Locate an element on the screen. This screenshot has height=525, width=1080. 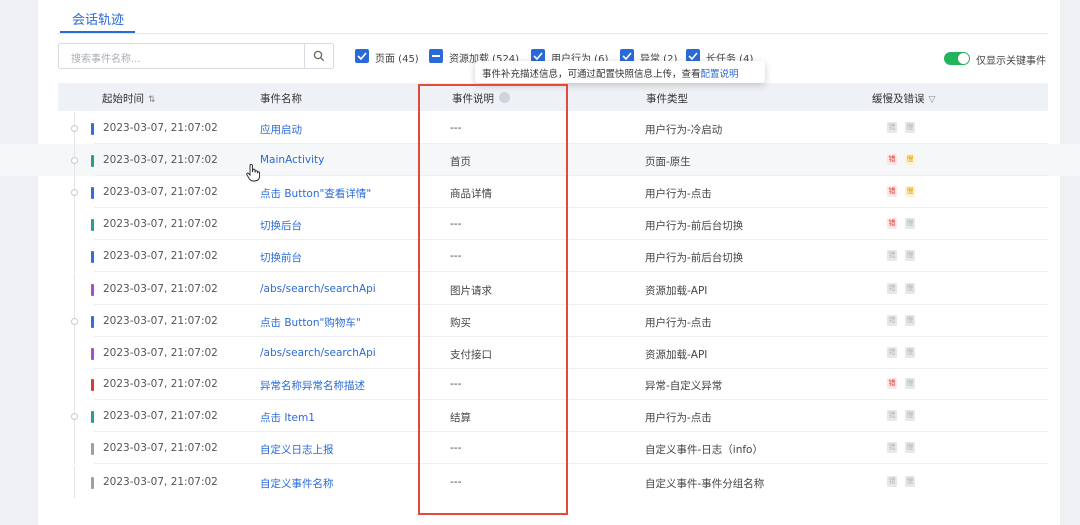
indeterminate-icon is located at coordinates (436, 56).